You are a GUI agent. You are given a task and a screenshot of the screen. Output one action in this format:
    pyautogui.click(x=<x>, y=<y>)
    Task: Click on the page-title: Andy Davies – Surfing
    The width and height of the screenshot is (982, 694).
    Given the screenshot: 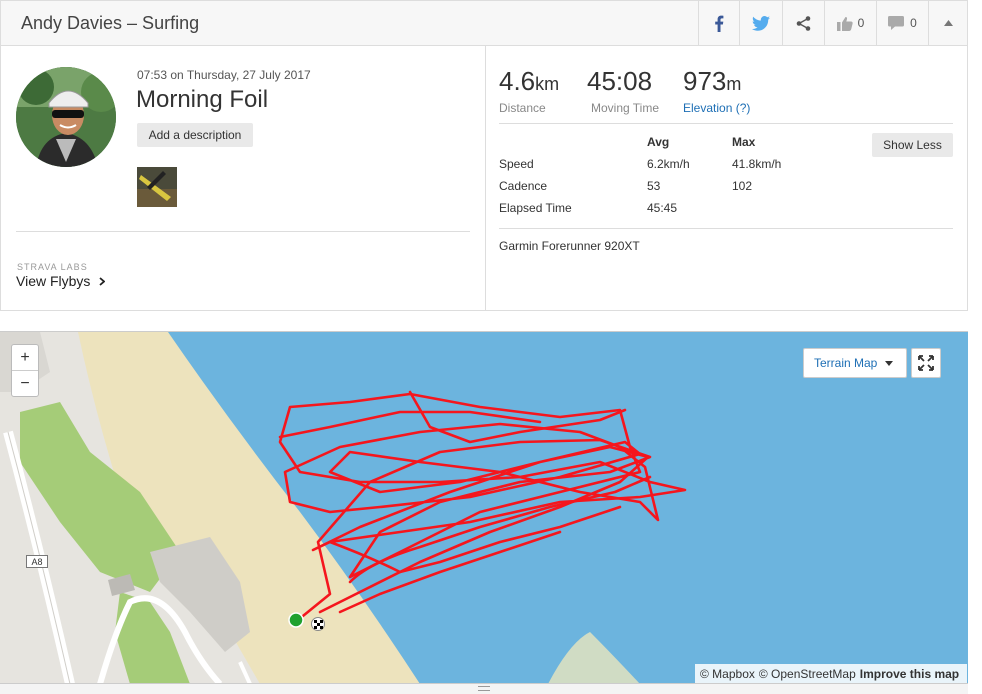 What is the action you would take?
    pyautogui.click(x=110, y=23)
    